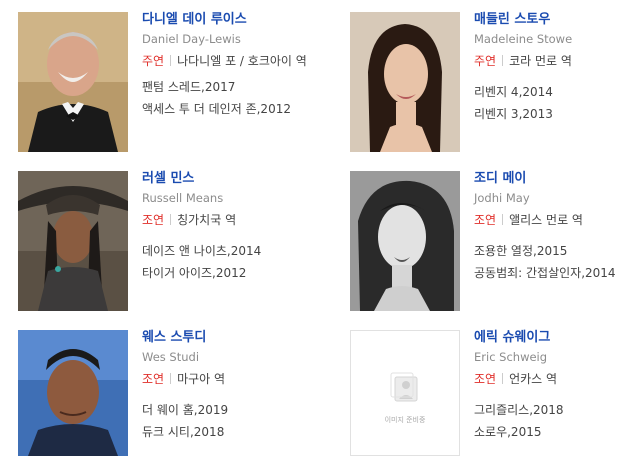 This screenshot has height=470, width=637. I want to click on role-name: 언카스 역, so click(533, 379).